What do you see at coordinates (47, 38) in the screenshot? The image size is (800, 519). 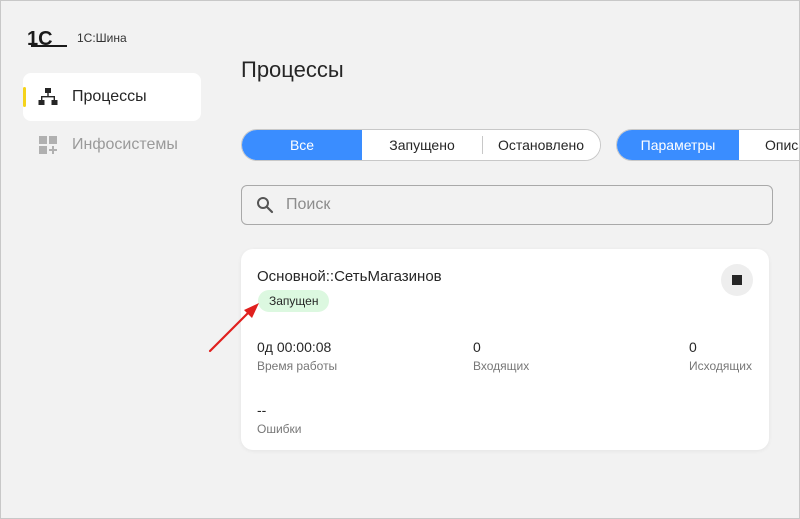 I see `1c-logo-icon: 1С` at bounding box center [47, 38].